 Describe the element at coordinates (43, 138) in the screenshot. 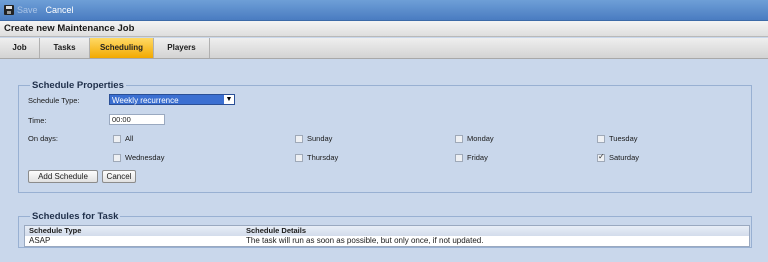

I see `on-days-label: On days:` at that location.